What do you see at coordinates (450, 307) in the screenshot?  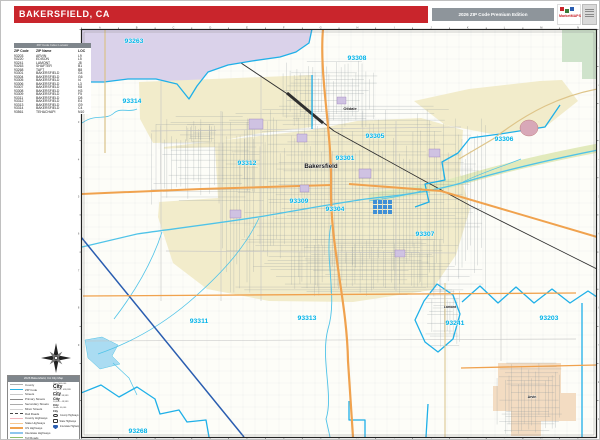 I see `city-label-lamont: Lamont` at bounding box center [450, 307].